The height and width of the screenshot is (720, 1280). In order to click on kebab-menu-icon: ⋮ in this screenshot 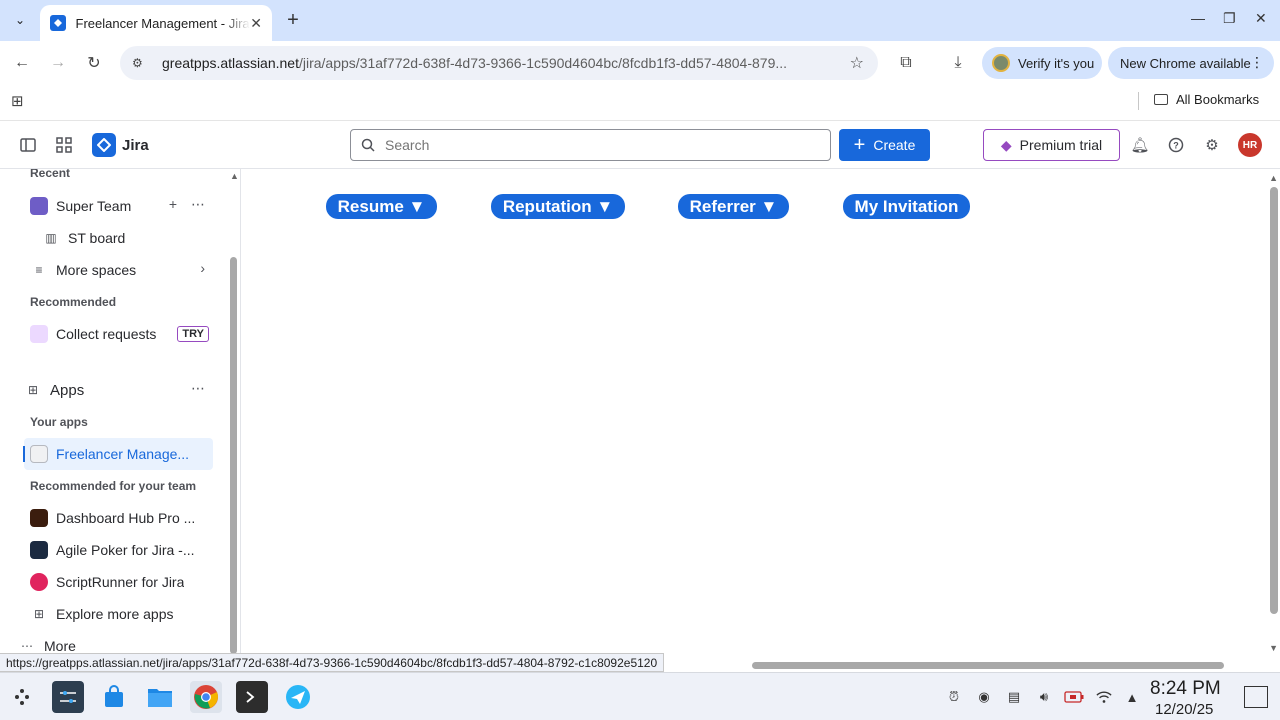, I will do `click(1257, 62)`.